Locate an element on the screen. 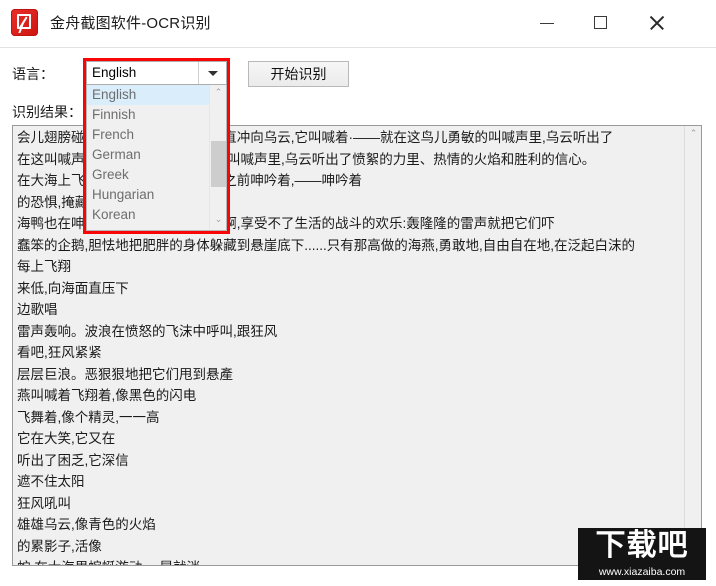 The width and height of the screenshot is (716, 586). watermark-text: 下载吧 is located at coordinates (642, 545).